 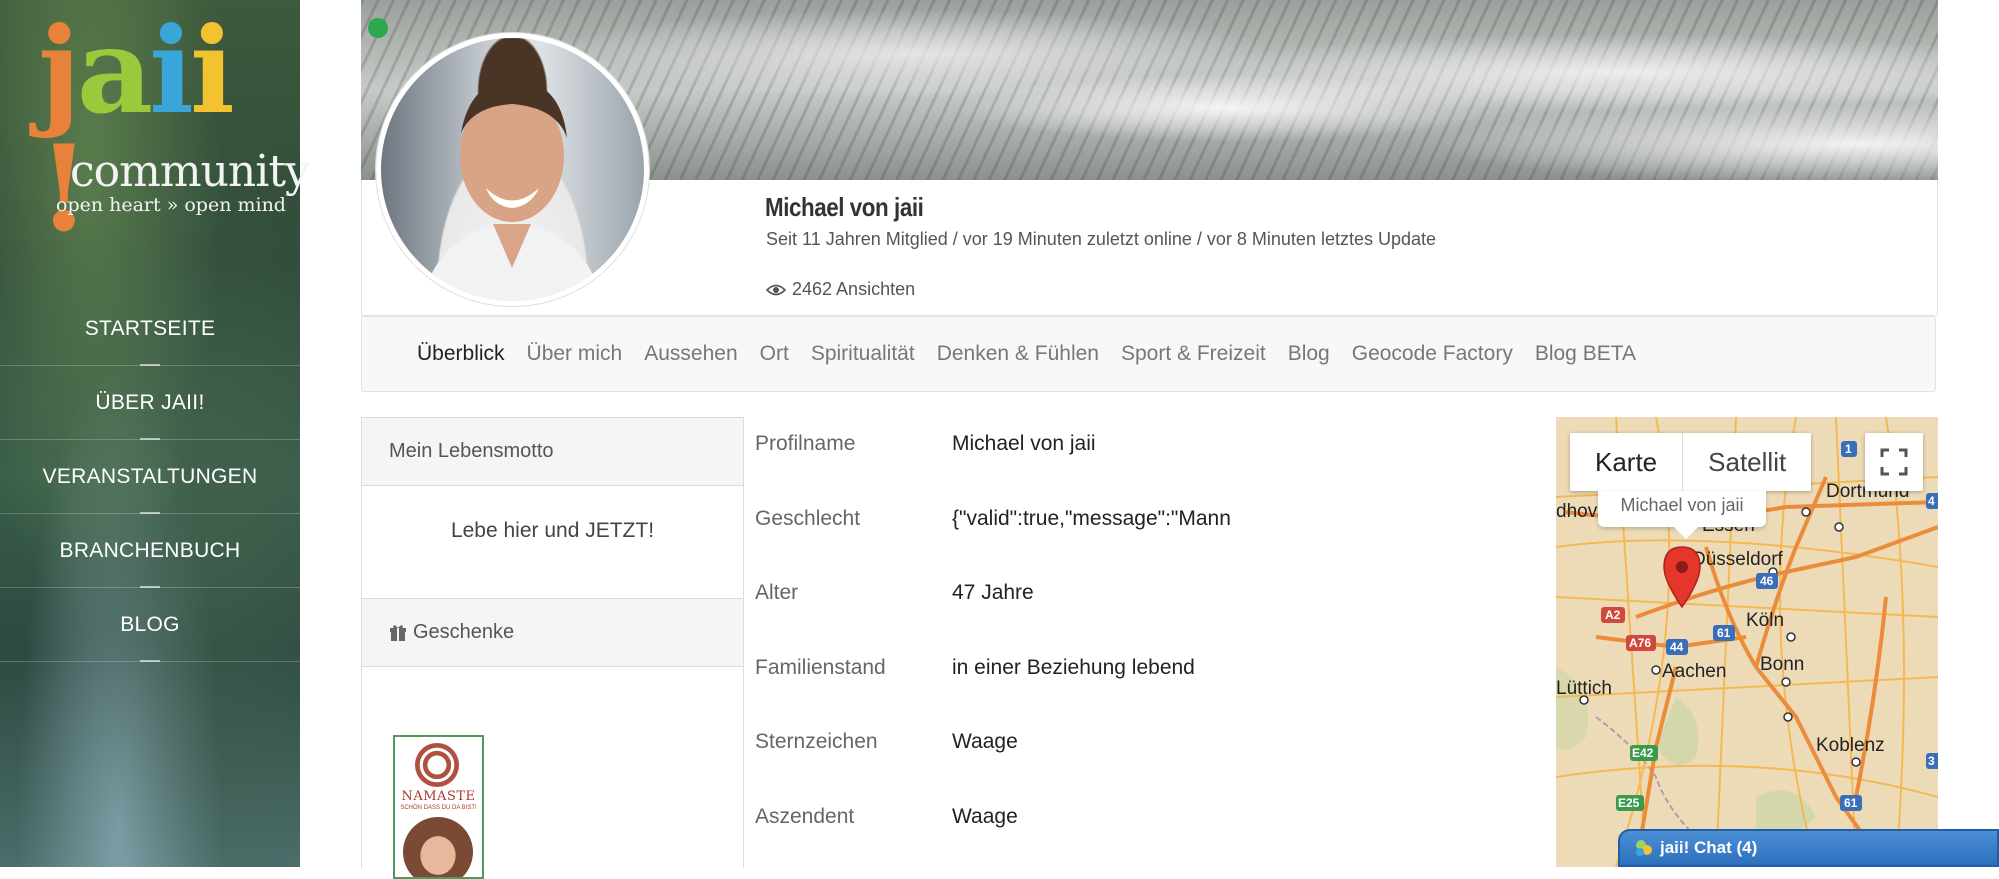 I want to click on avatar-portrait, so click(x=512, y=190).